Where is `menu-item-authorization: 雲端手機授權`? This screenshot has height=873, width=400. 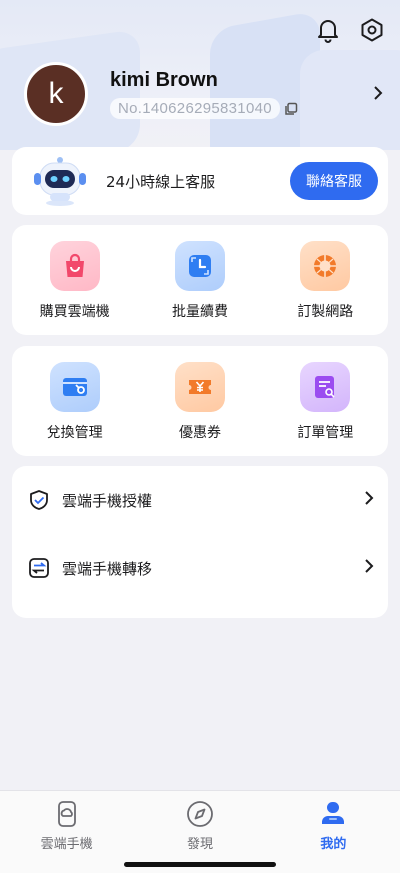 menu-item-authorization: 雲端手機授權 is located at coordinates (200, 500).